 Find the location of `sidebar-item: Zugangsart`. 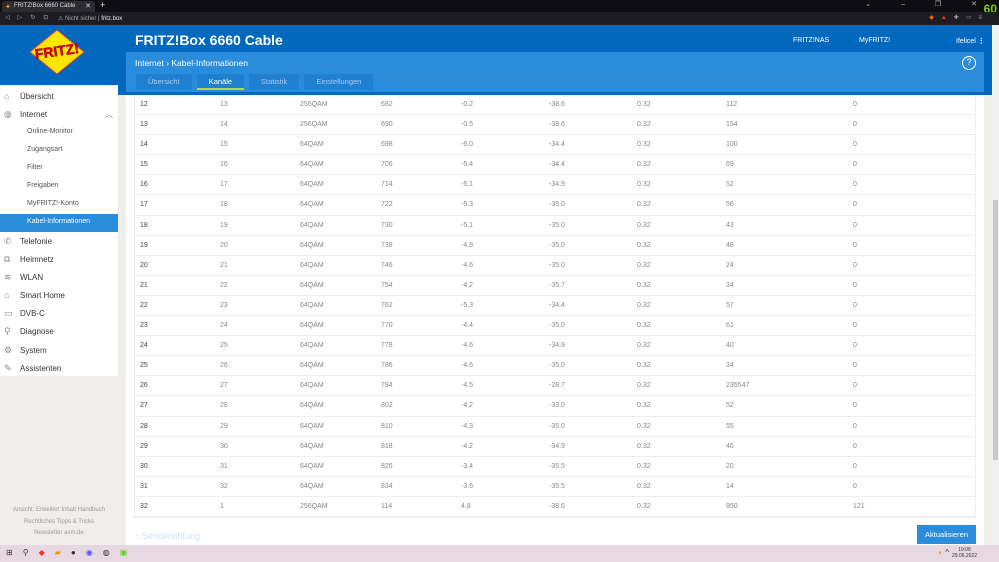

sidebar-item: Zugangsart is located at coordinates (59, 151).